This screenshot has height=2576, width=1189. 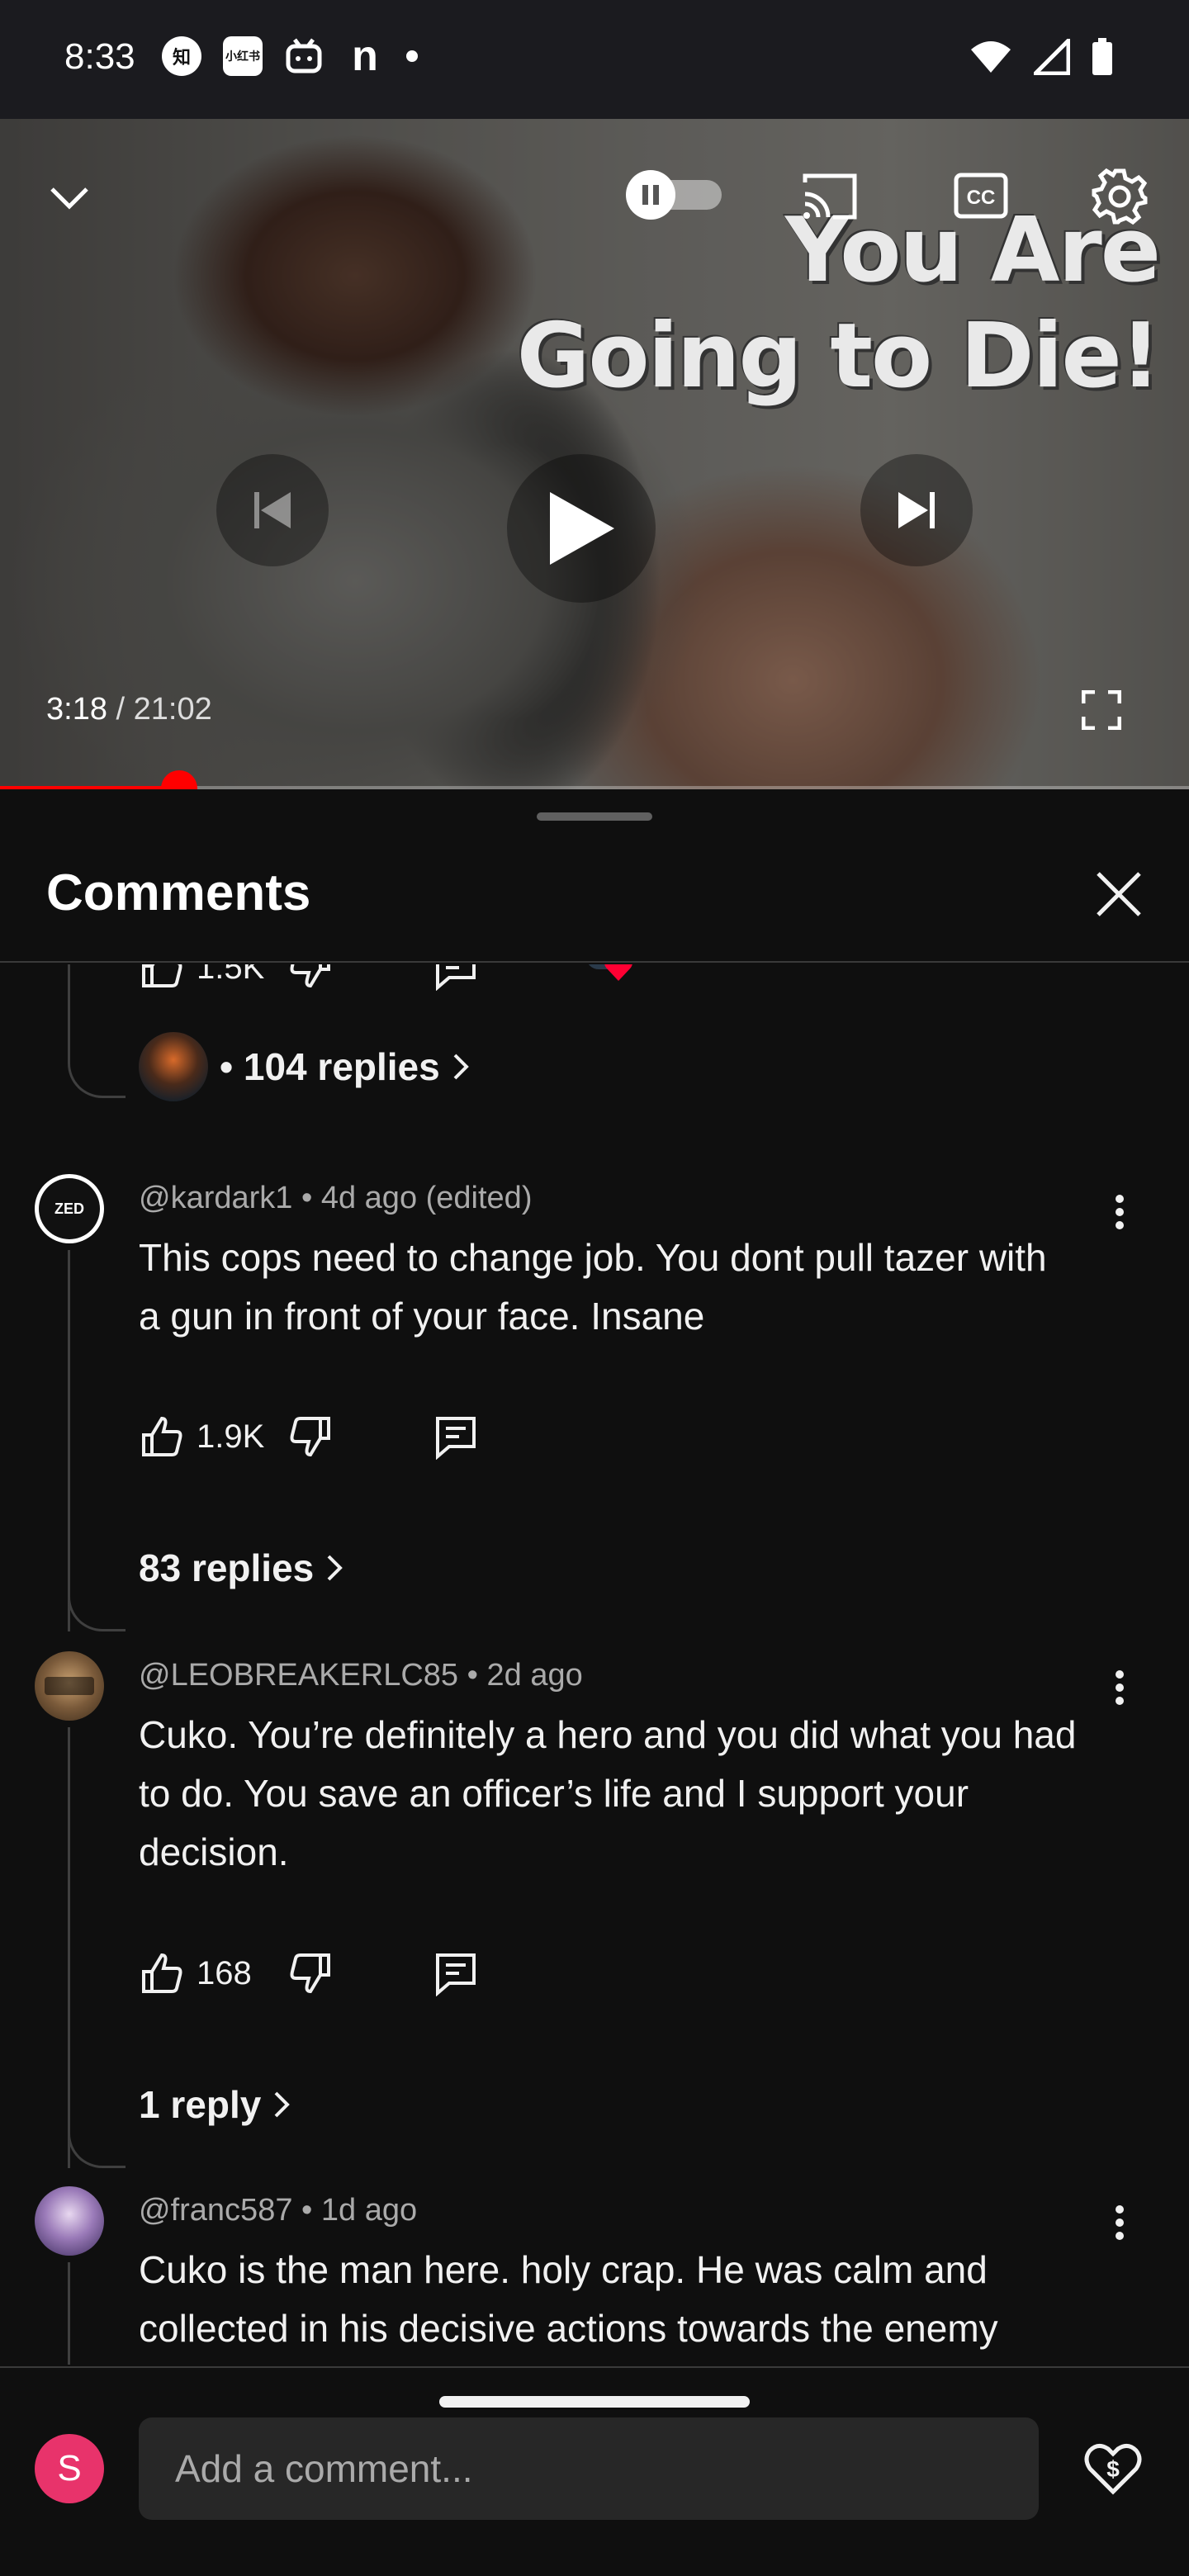 What do you see at coordinates (243, 56) in the screenshot?
I see `xiaohongshu-icon: 小红书` at bounding box center [243, 56].